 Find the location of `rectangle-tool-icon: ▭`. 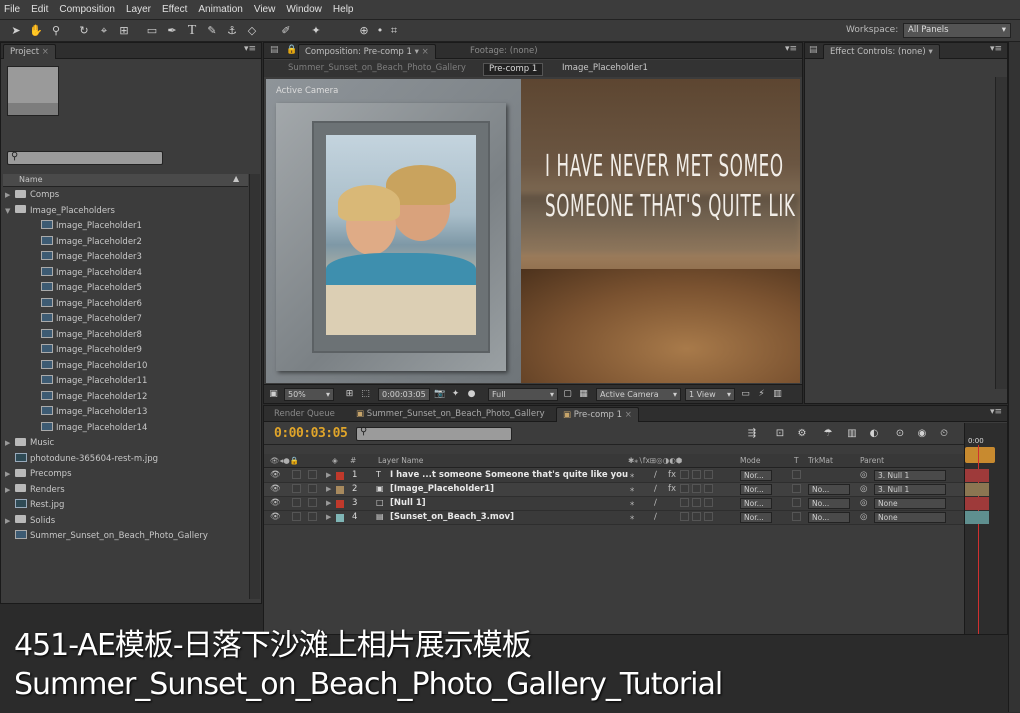

rectangle-tool-icon: ▭ is located at coordinates (152, 31).